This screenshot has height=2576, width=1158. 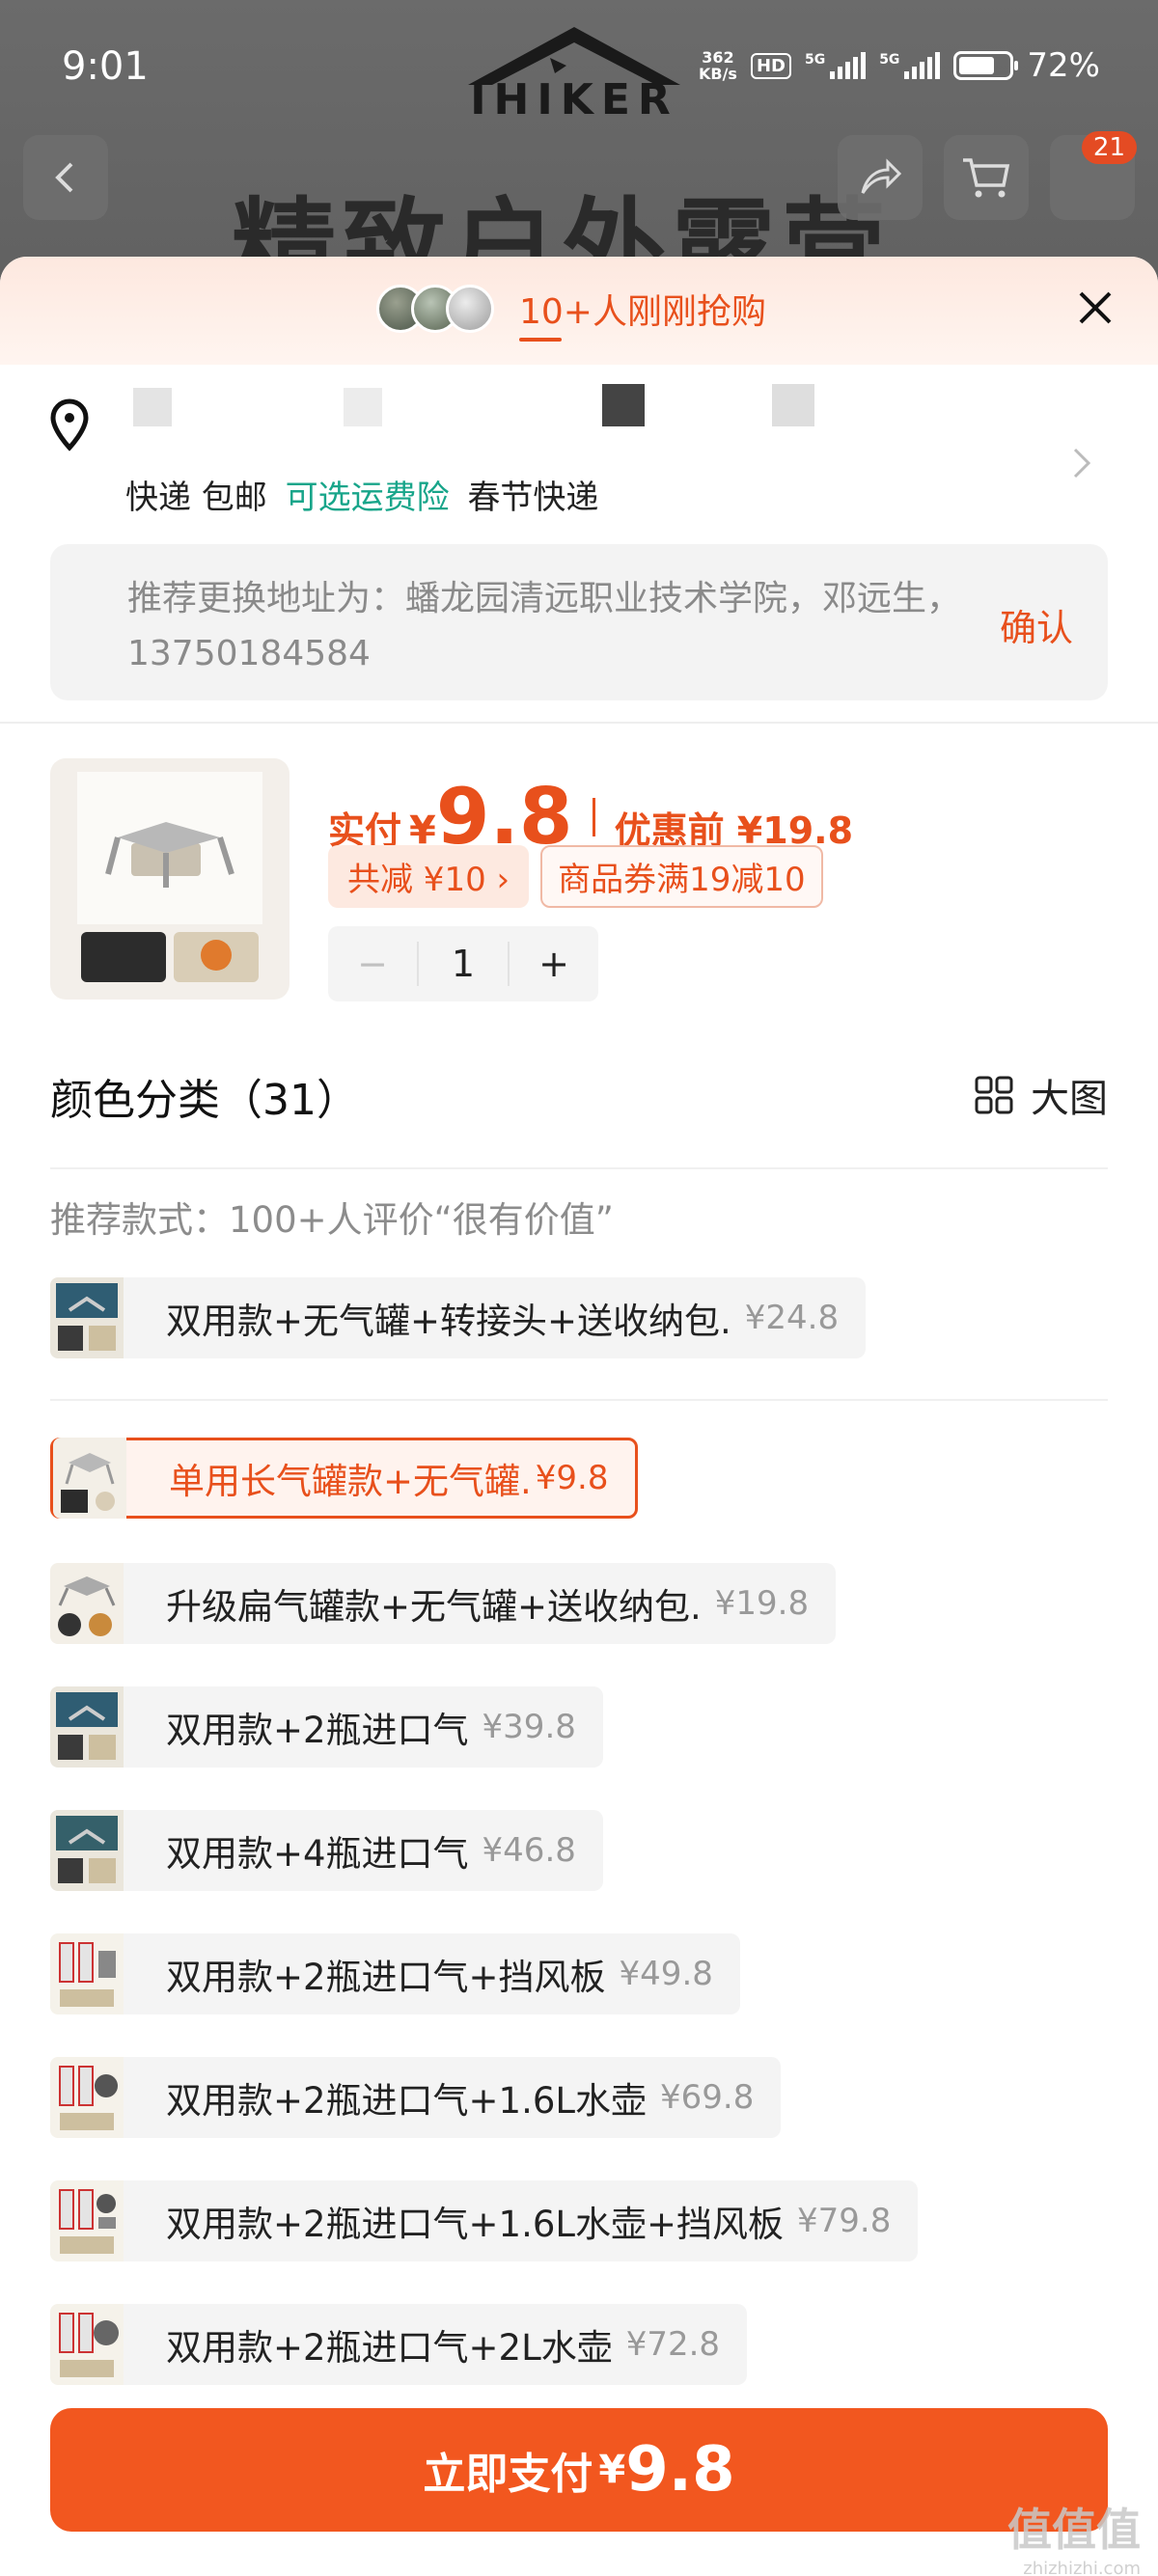 I want to click on pay-currency: ¥, so click(x=612, y=2470).